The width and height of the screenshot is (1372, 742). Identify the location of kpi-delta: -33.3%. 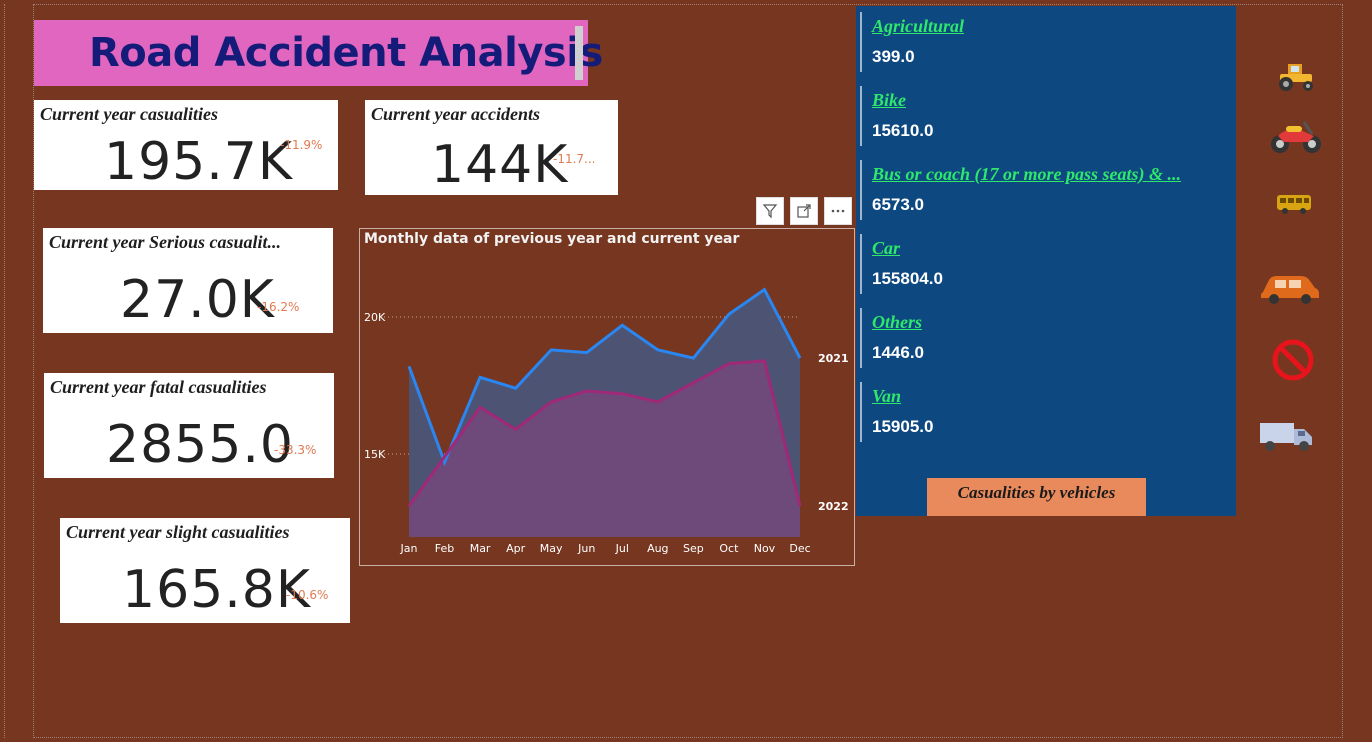
(295, 450).